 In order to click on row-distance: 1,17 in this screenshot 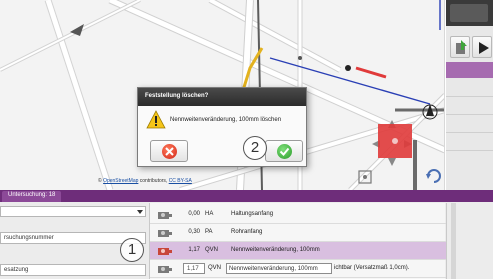, I will do `click(194, 250)`.